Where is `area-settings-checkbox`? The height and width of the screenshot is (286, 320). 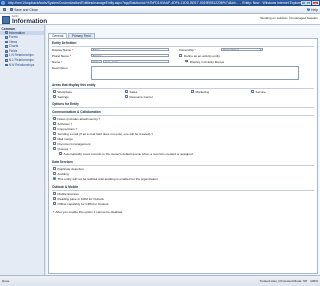 area-settings-checkbox is located at coordinates (54, 96).